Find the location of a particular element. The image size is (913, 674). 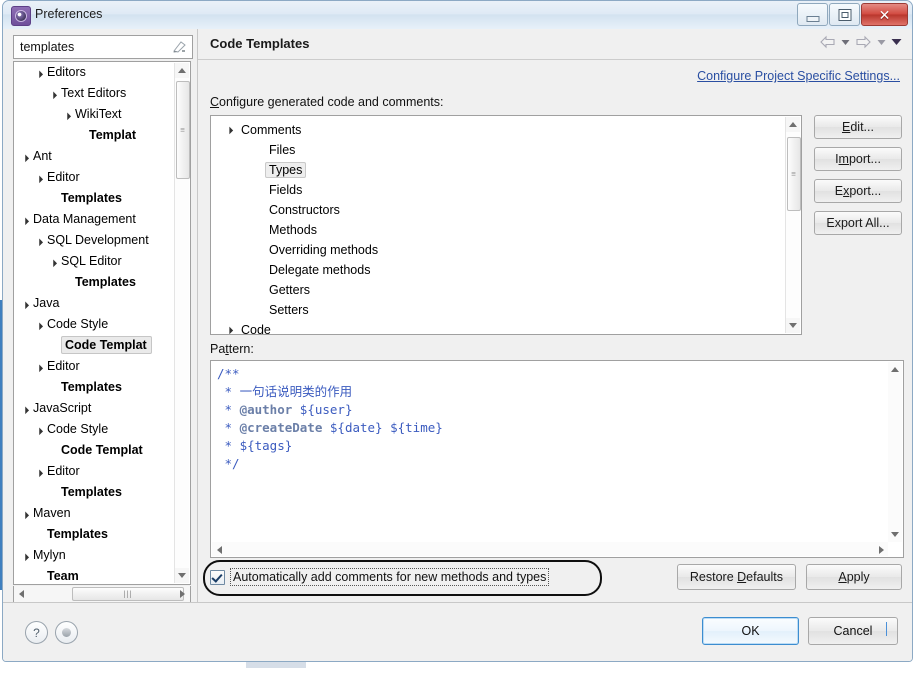

template-item-overriding-methods: Overriding methods is located at coordinates (509, 250).